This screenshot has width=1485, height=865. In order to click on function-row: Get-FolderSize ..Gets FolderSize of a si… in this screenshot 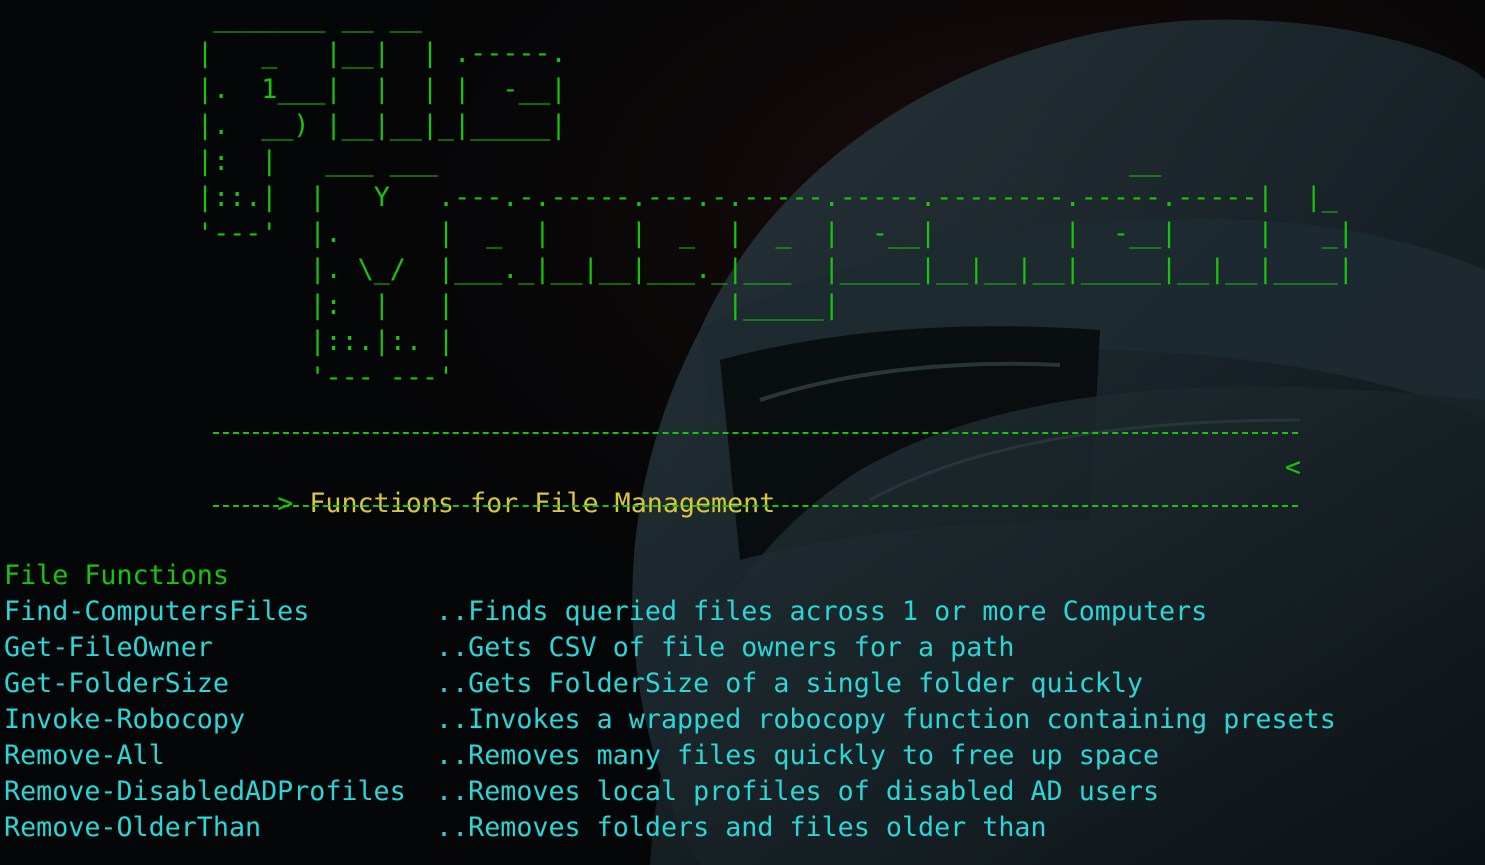, I will do `click(571, 684)`.